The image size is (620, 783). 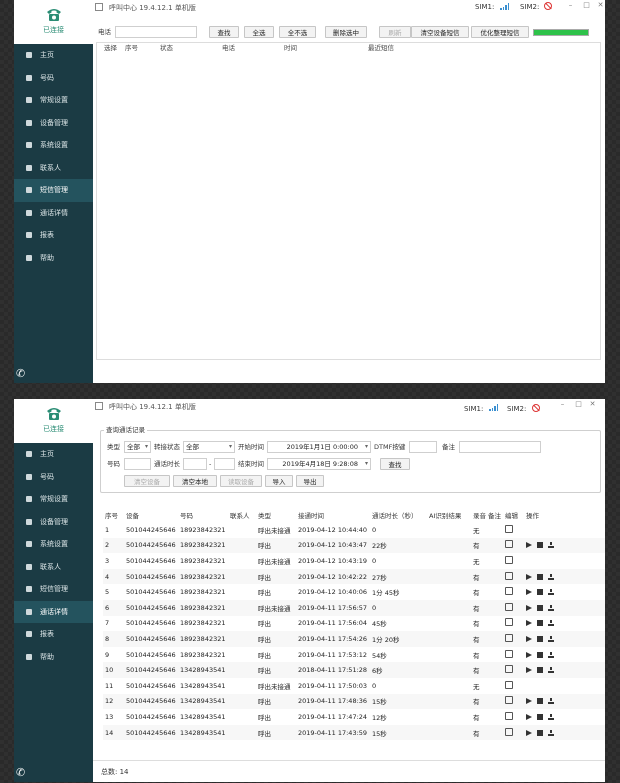 I want to click on start-time-picker: 2019年1月1日 0:00:00, so click(x=319, y=447).